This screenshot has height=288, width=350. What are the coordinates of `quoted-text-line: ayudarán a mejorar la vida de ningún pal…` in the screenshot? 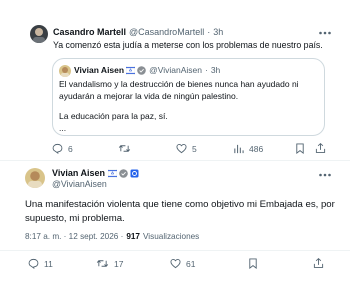 It's located at (149, 95).